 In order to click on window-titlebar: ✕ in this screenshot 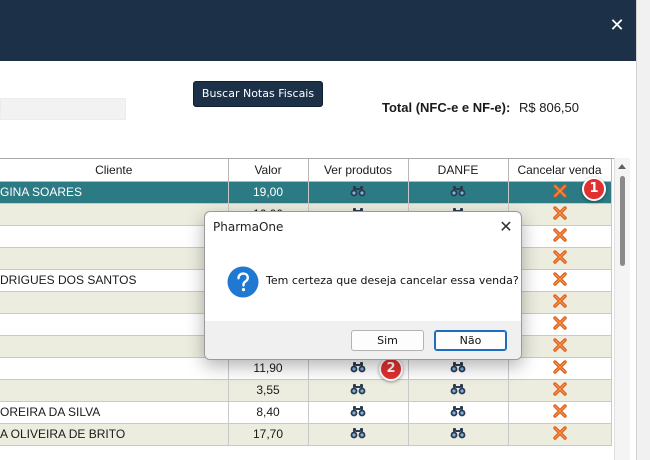, I will do `click(318, 30)`.